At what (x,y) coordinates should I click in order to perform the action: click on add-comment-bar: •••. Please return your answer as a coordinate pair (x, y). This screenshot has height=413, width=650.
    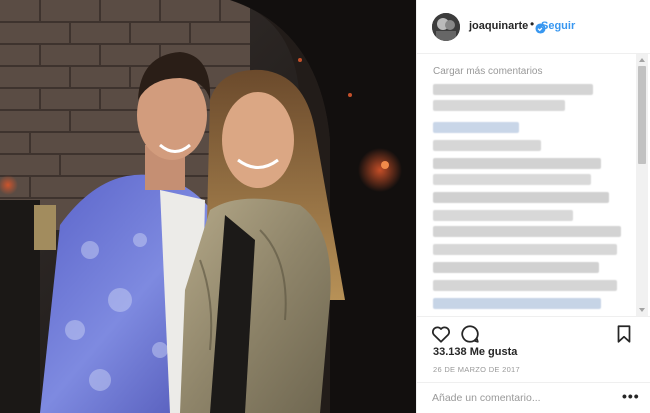
    Looking at the image, I should click on (533, 397).